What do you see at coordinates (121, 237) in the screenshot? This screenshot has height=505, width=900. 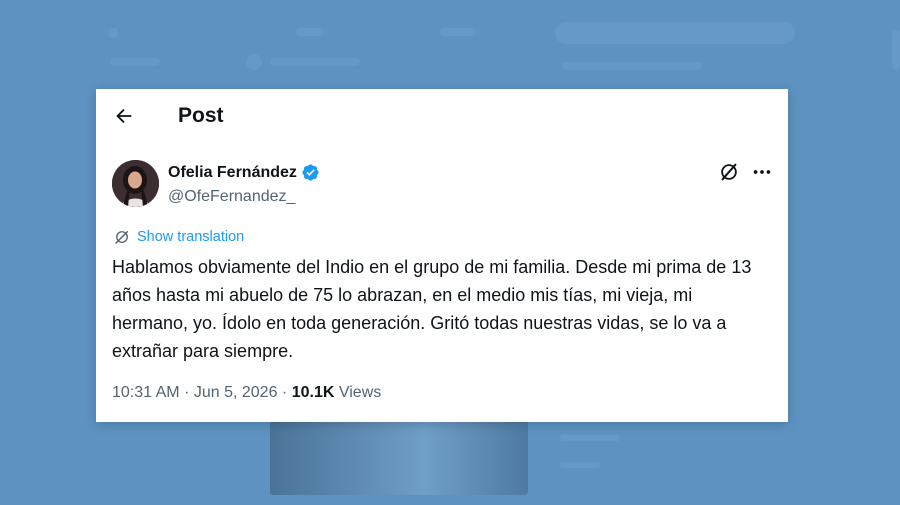 I see `translate-icon` at bounding box center [121, 237].